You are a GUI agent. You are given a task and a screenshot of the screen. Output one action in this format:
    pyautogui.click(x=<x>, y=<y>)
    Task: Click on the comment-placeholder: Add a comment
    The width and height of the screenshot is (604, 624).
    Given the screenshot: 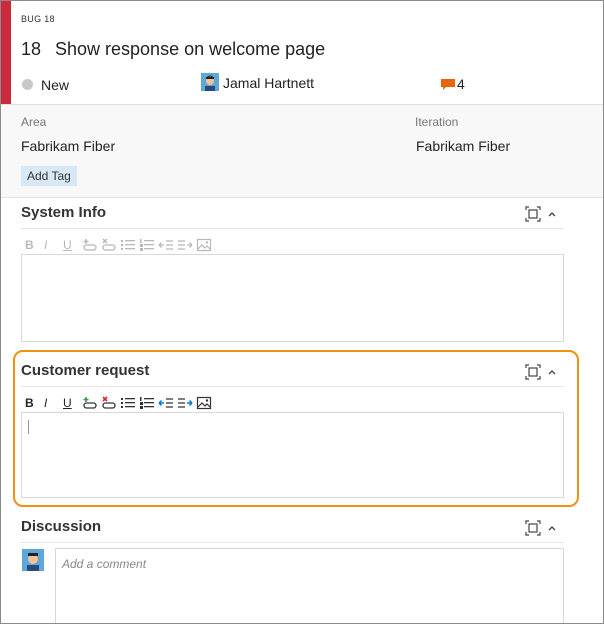 What is the action you would take?
    pyautogui.click(x=104, y=564)
    